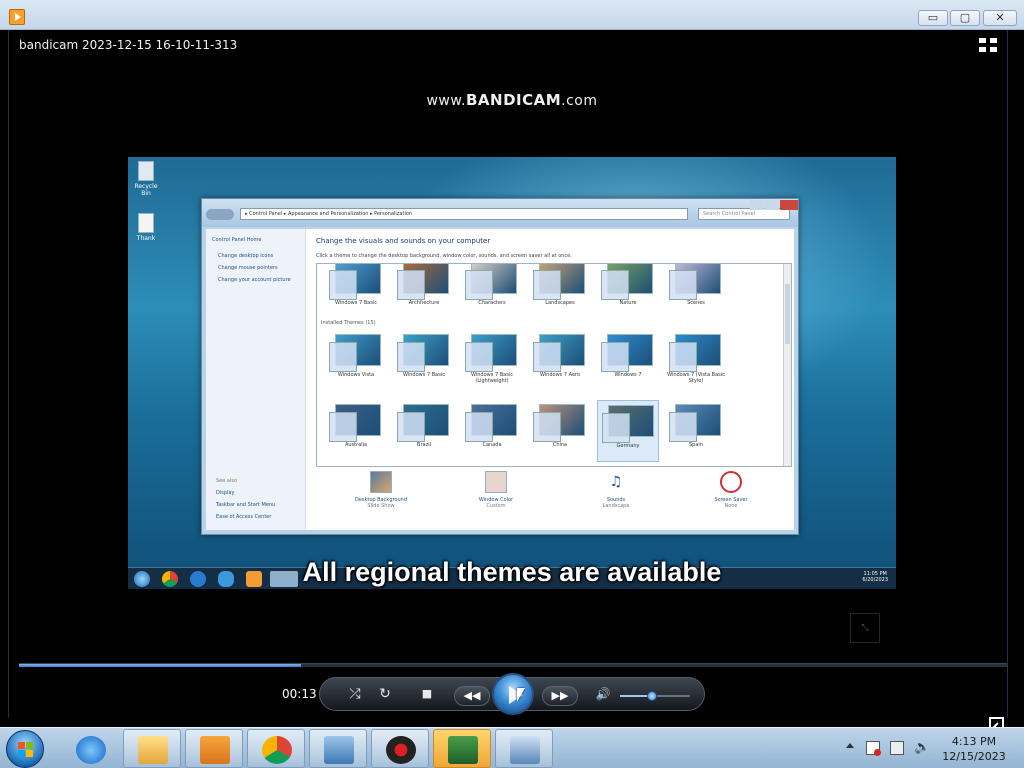  What do you see at coordinates (560, 696) in the screenshot?
I see `next-button: ▶▶` at bounding box center [560, 696].